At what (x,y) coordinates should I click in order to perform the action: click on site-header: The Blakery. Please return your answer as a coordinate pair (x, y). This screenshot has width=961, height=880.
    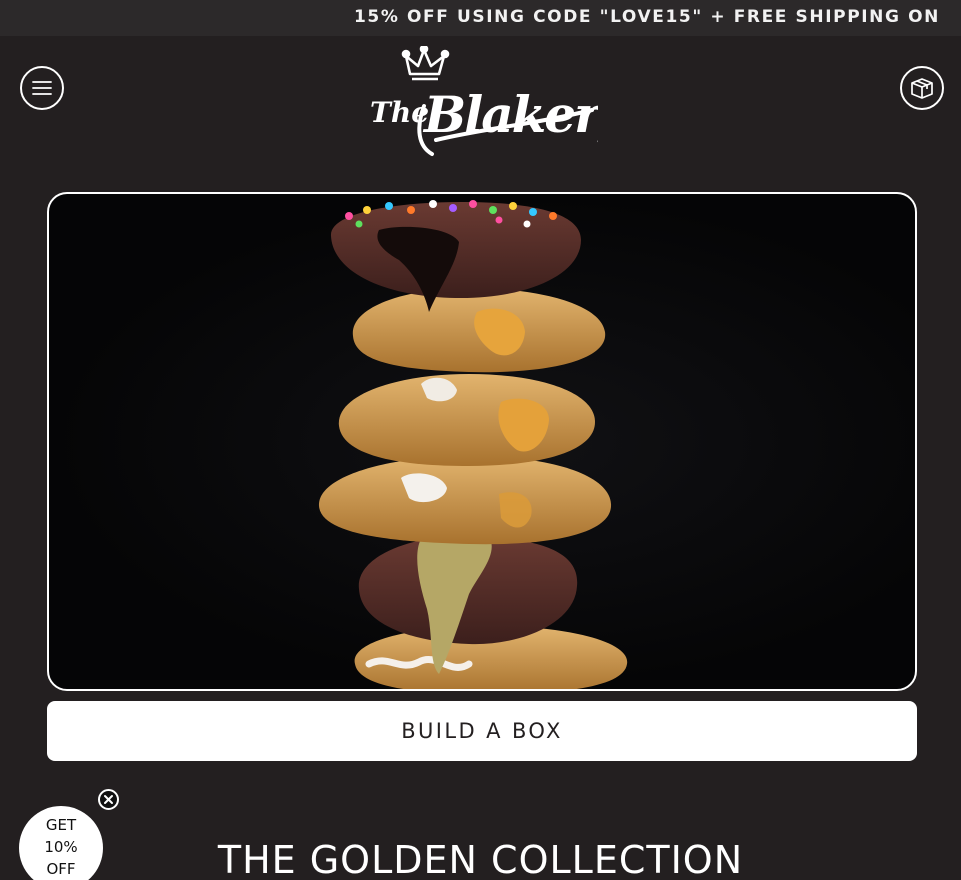
    Looking at the image, I should click on (480, 96).